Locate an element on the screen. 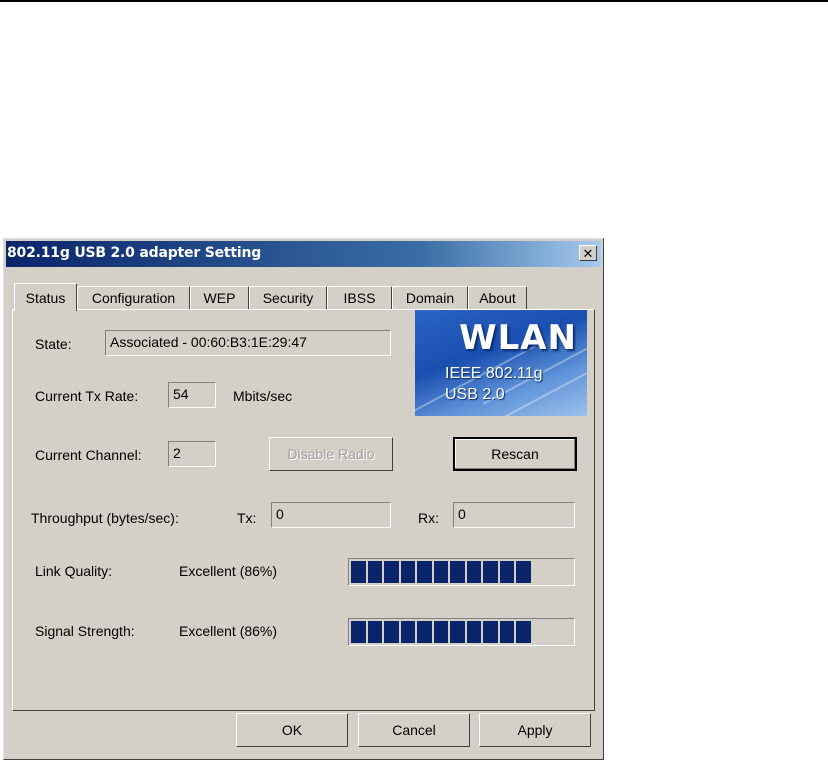 This screenshot has width=828, height=763. close-button: ✕ is located at coordinates (588, 253).